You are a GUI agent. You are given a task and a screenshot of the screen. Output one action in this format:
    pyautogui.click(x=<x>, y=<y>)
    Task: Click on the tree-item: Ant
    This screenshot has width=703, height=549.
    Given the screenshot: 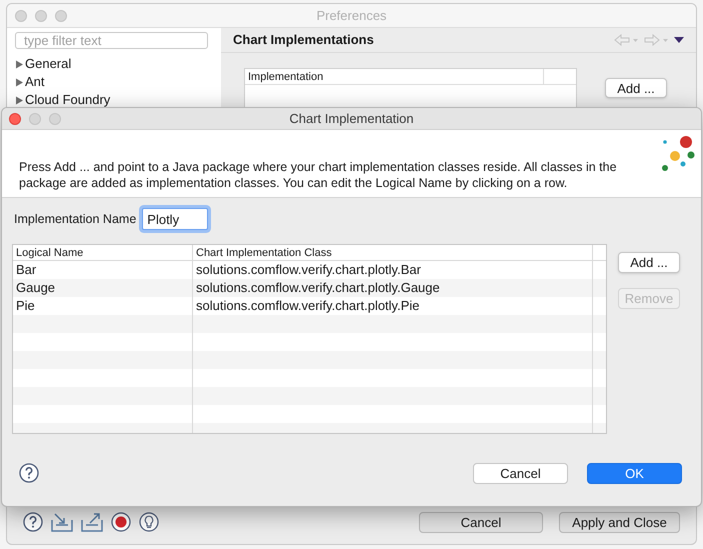 What is the action you would take?
    pyautogui.click(x=35, y=82)
    